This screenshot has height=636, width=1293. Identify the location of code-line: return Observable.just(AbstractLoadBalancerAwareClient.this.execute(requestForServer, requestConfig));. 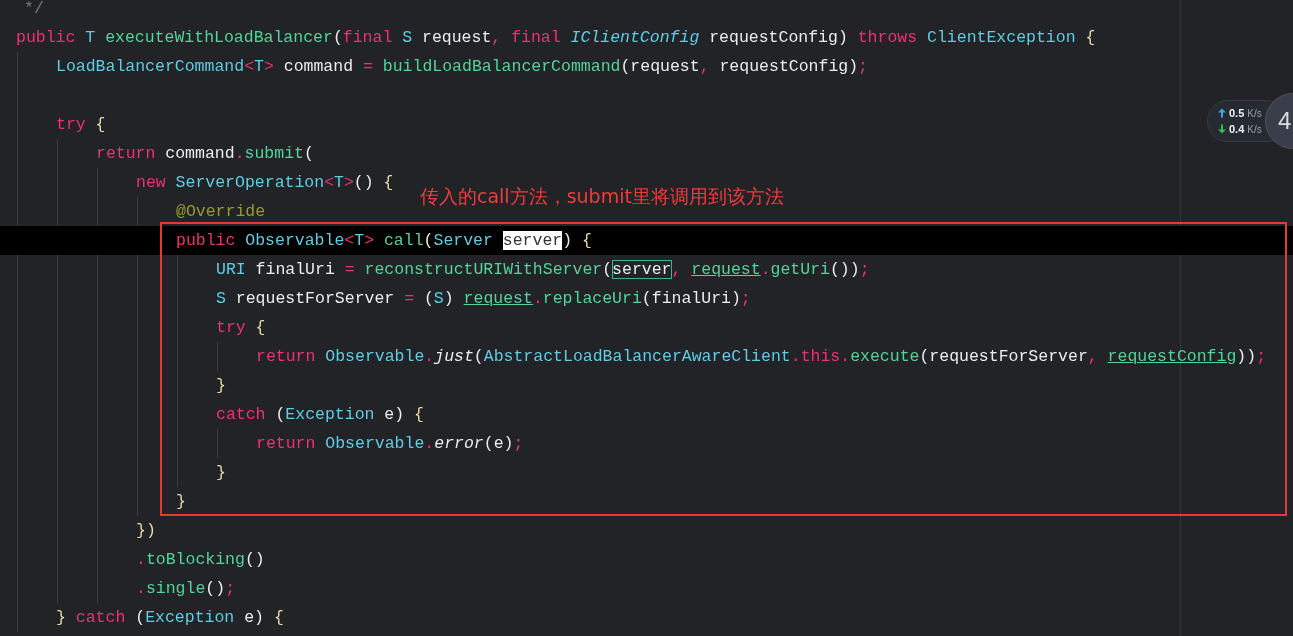
(761, 357).